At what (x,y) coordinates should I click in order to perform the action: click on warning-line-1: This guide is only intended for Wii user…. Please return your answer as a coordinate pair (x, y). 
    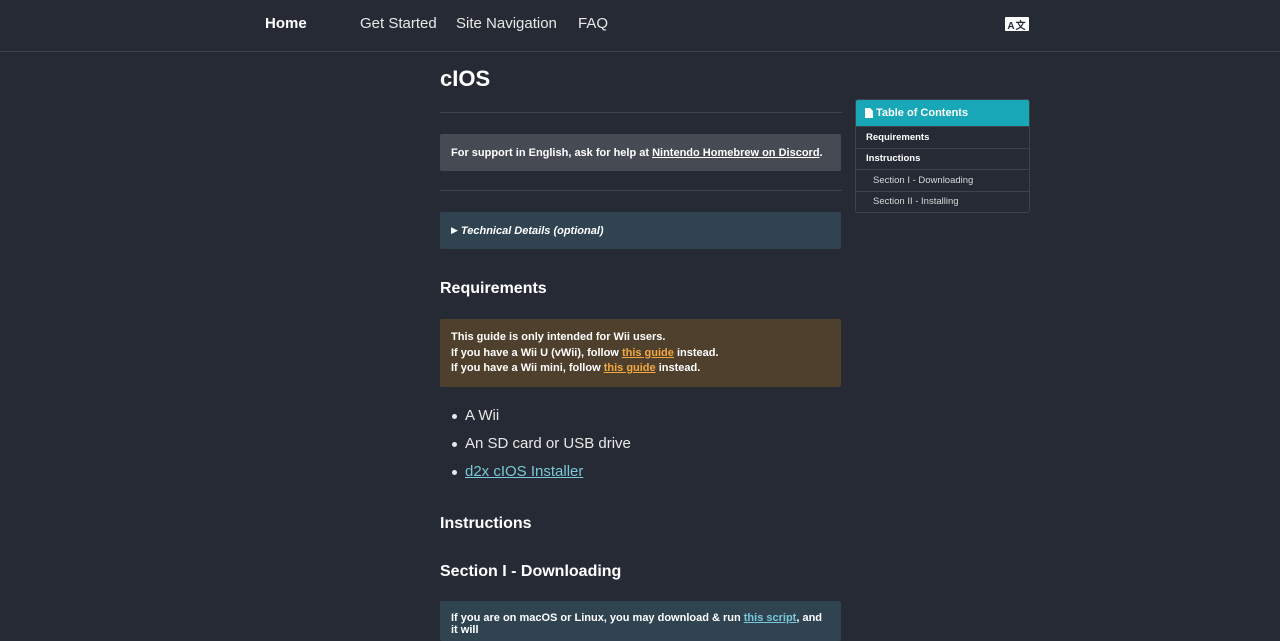
    Looking at the image, I should click on (558, 337).